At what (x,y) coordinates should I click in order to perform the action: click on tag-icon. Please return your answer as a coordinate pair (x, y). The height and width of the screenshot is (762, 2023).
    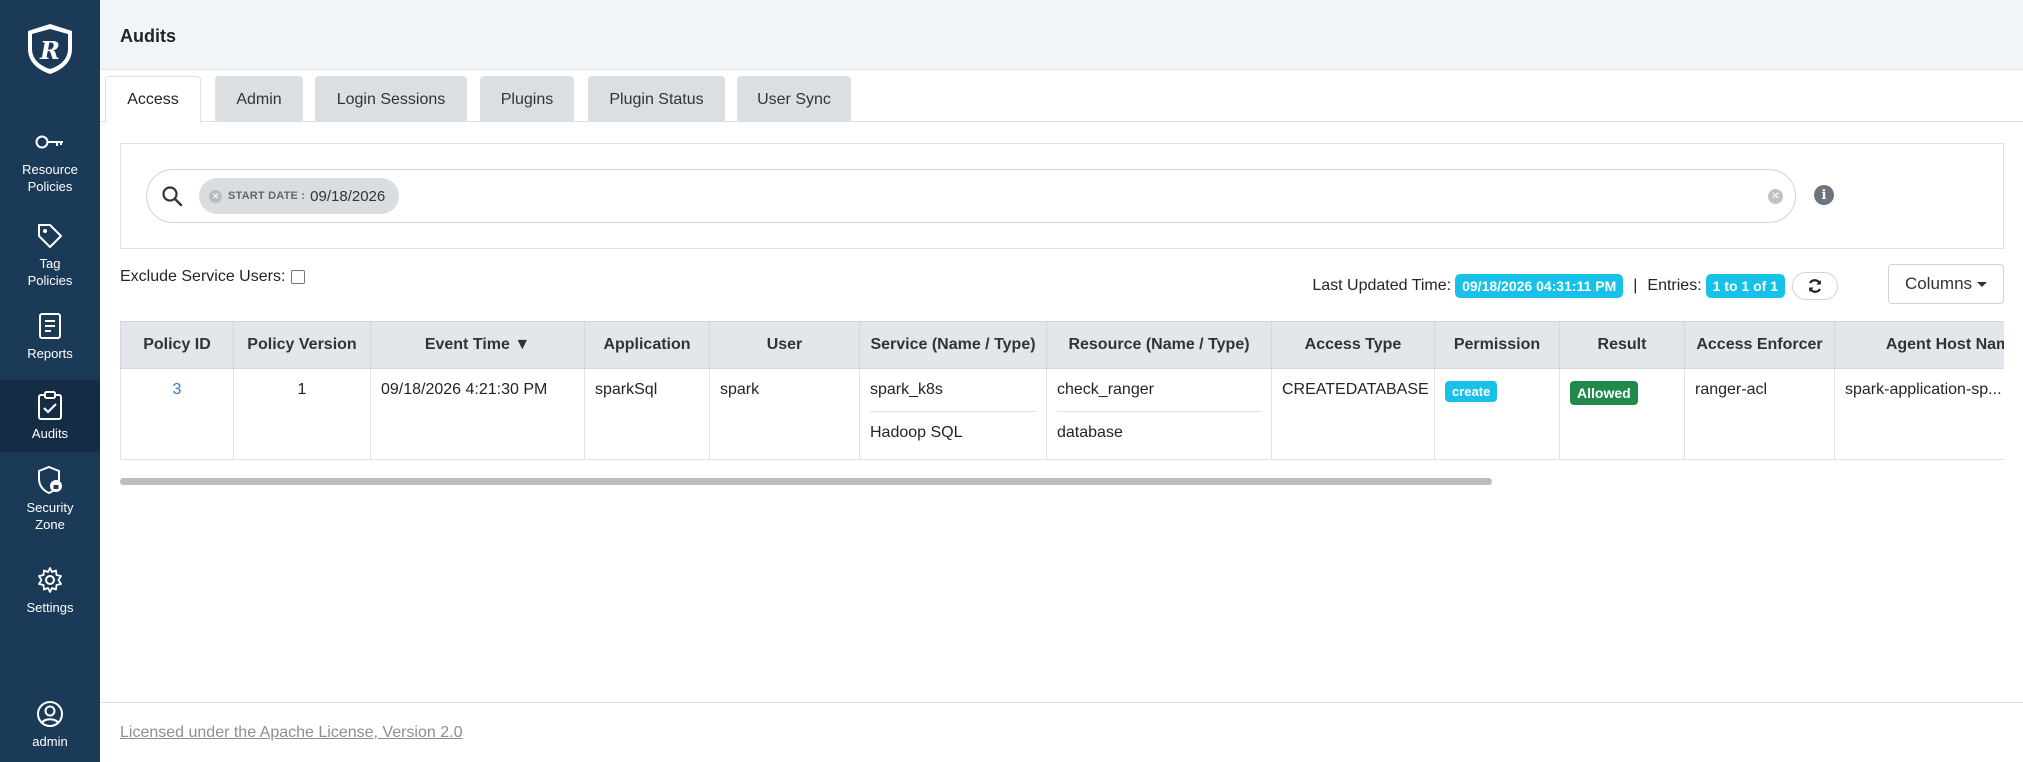
    Looking at the image, I should click on (50, 236).